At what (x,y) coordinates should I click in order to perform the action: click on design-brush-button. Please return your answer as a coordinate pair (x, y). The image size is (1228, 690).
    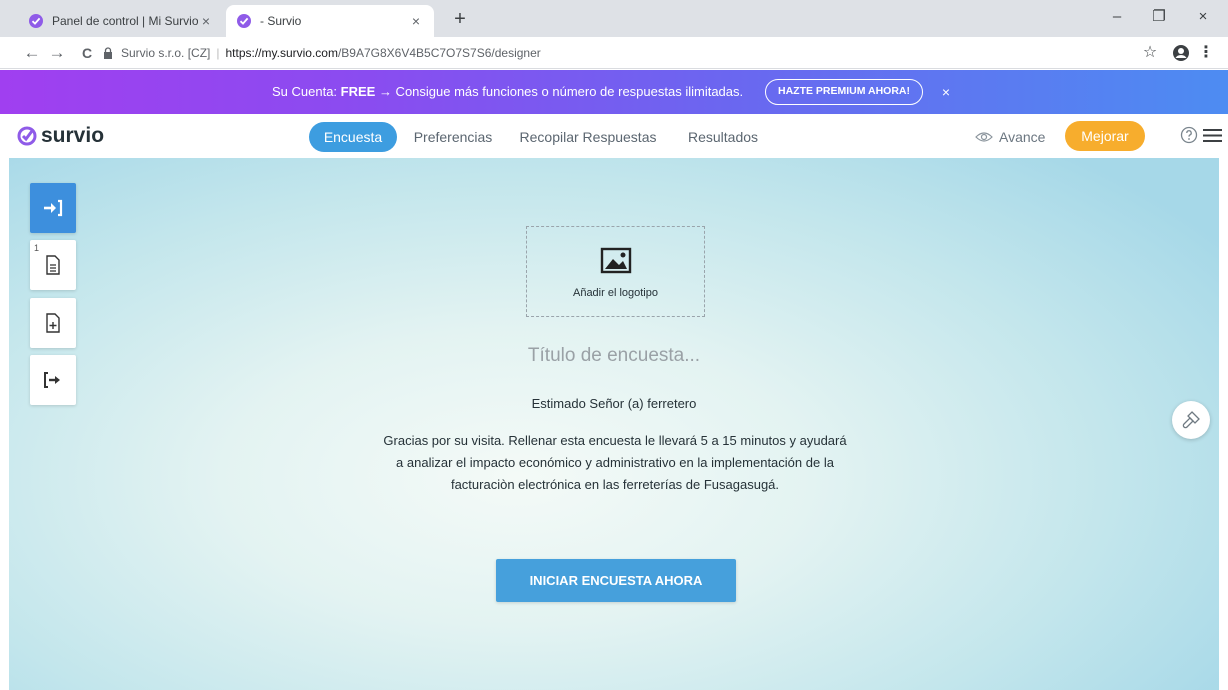
    Looking at the image, I should click on (1191, 420).